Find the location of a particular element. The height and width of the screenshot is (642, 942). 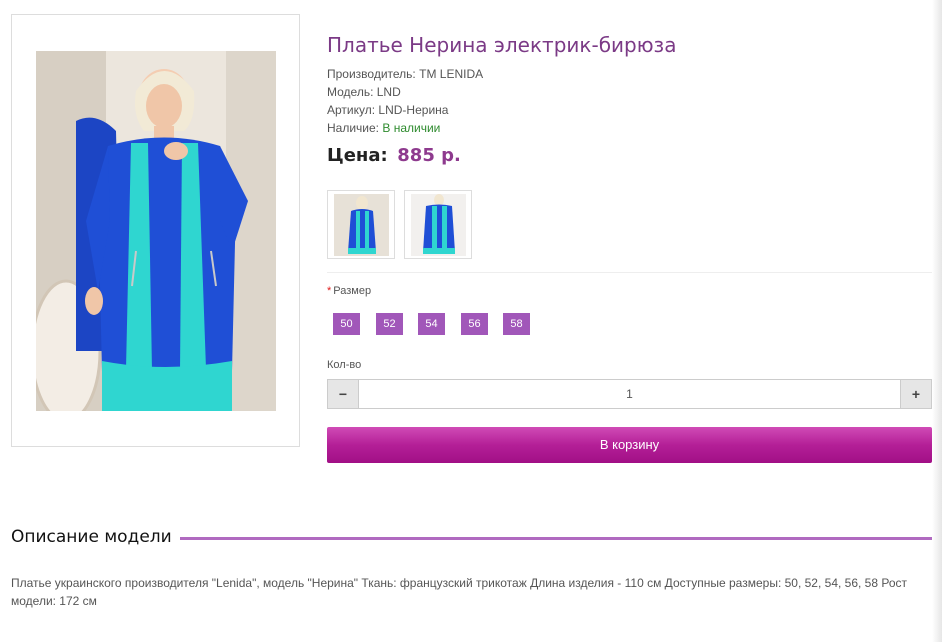

product-photo is located at coordinates (156, 231).